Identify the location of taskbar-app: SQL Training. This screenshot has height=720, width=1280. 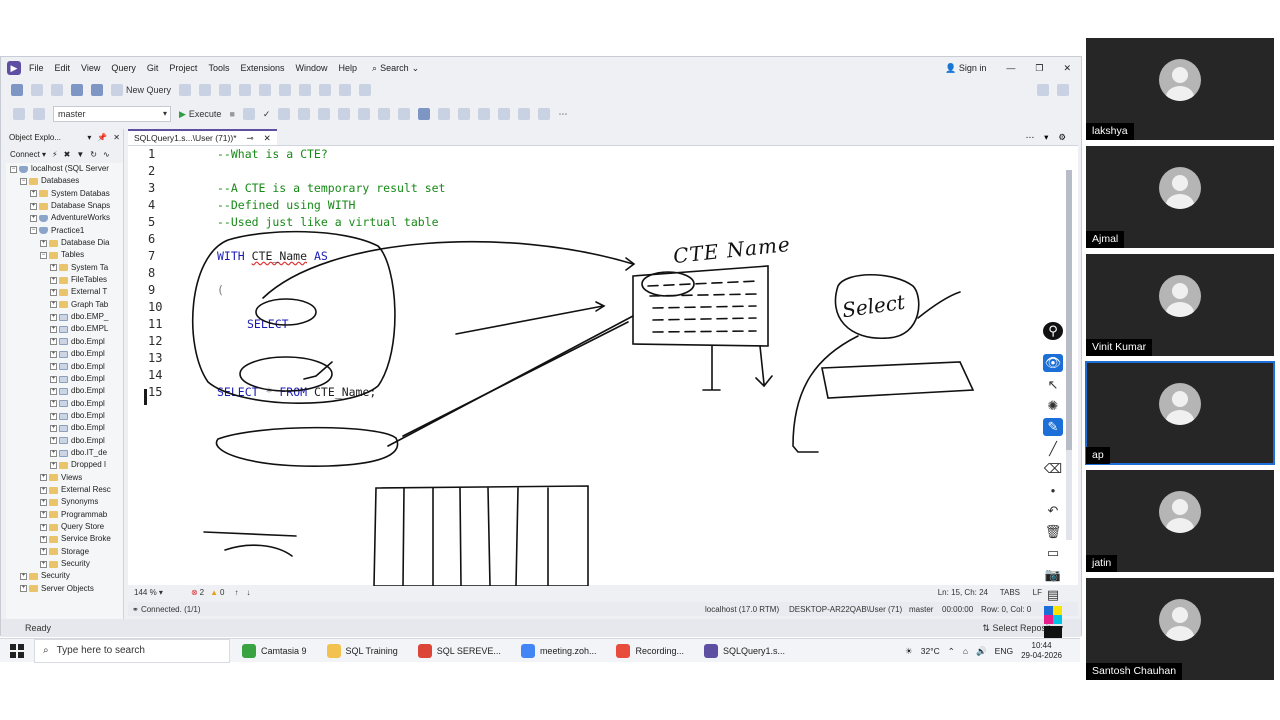
(362, 651).